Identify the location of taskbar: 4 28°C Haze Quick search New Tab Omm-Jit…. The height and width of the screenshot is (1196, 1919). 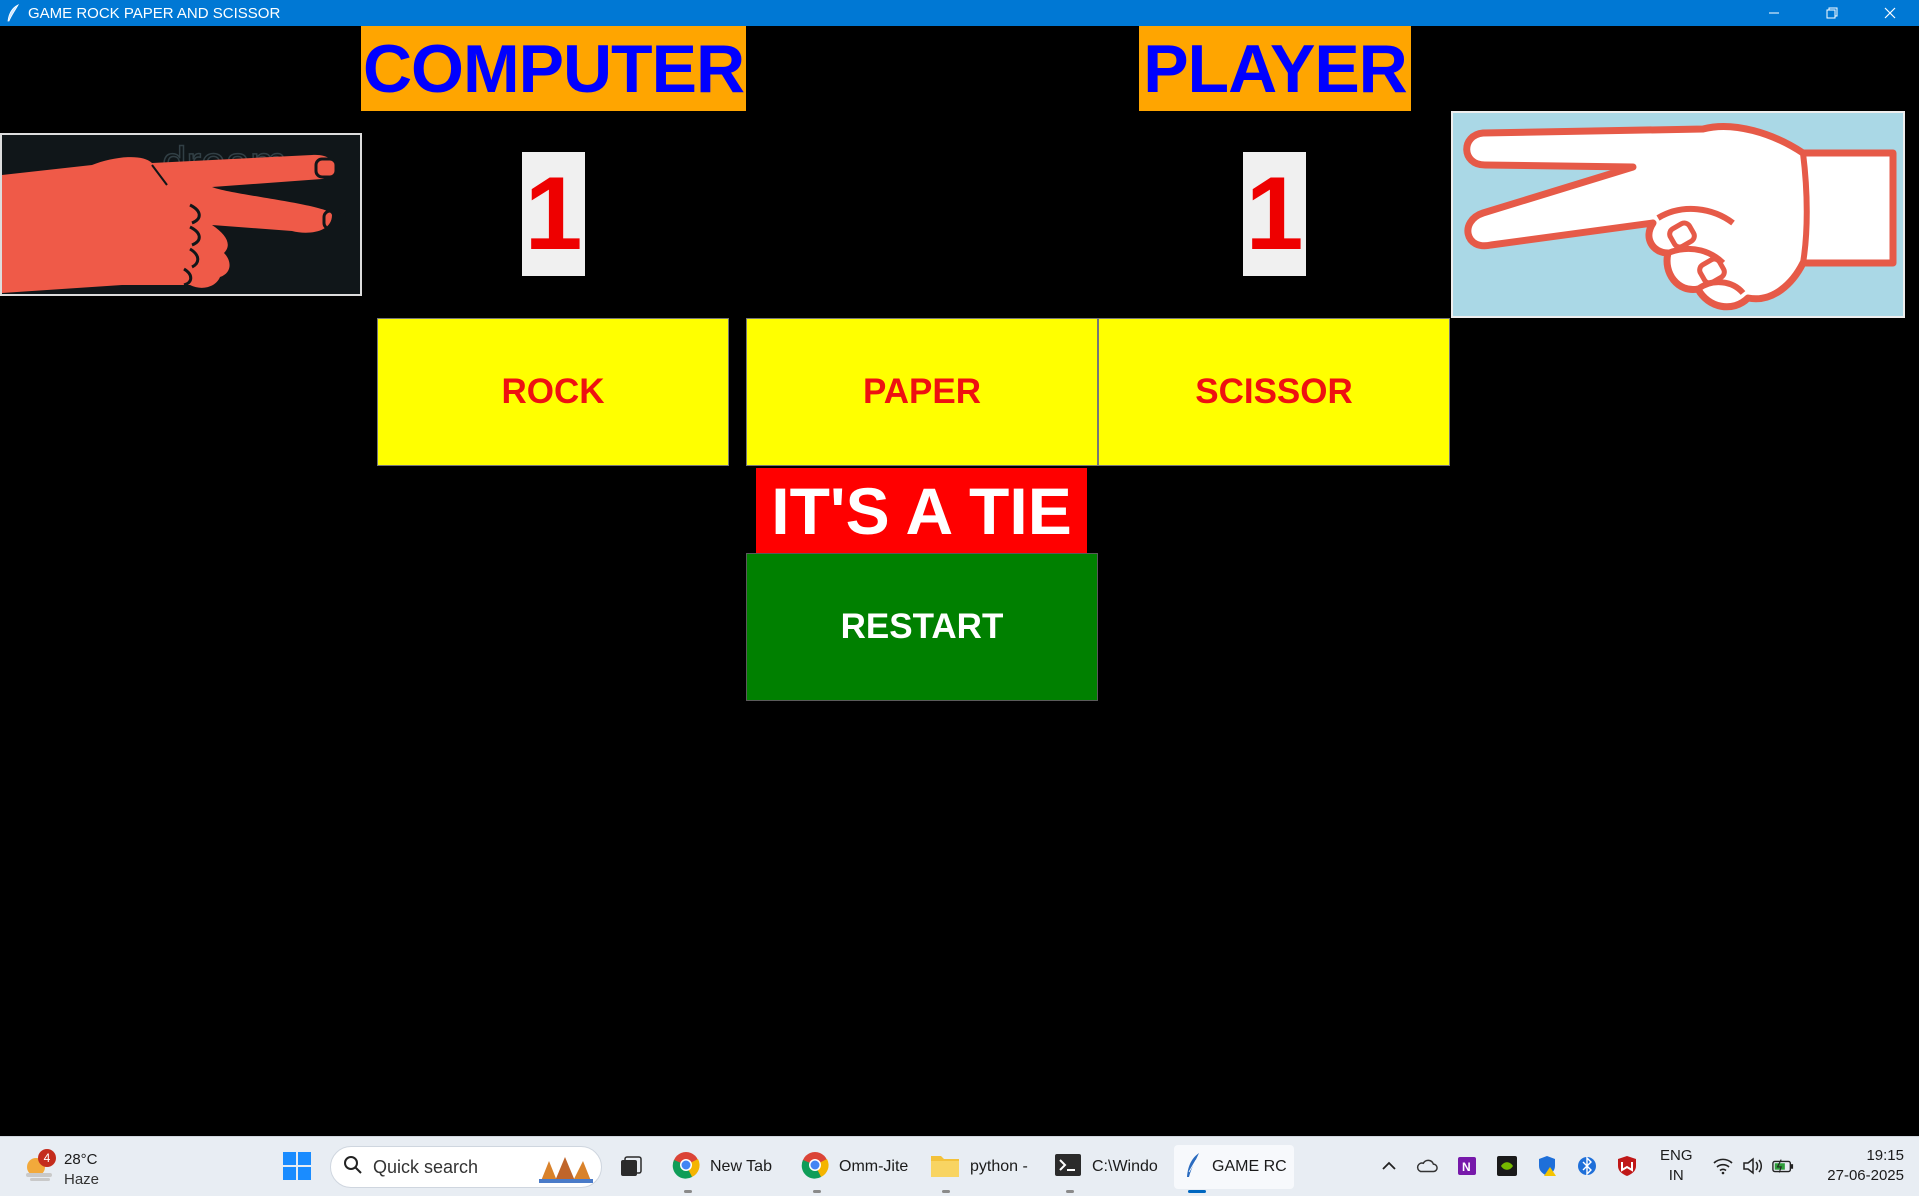
(959, 1166).